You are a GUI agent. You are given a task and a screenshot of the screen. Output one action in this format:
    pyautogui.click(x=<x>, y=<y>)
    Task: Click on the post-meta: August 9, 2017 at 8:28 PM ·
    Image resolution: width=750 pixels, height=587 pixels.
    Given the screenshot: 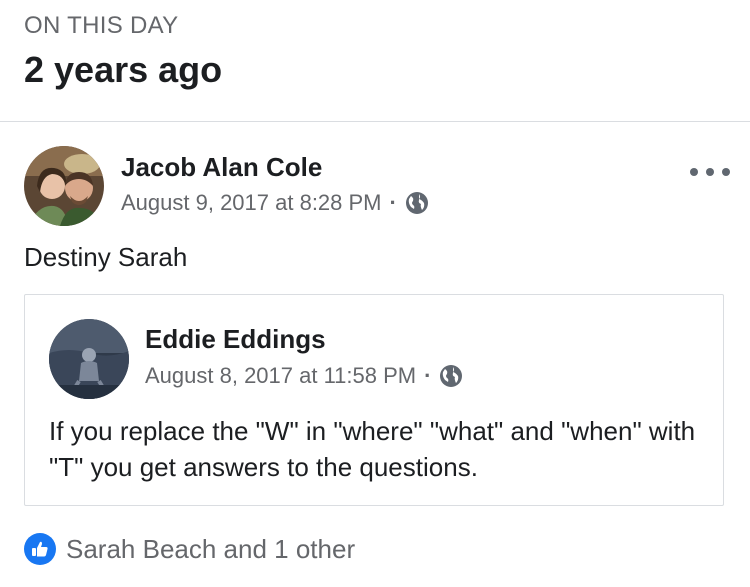 What is the action you would take?
    pyautogui.click(x=275, y=203)
    